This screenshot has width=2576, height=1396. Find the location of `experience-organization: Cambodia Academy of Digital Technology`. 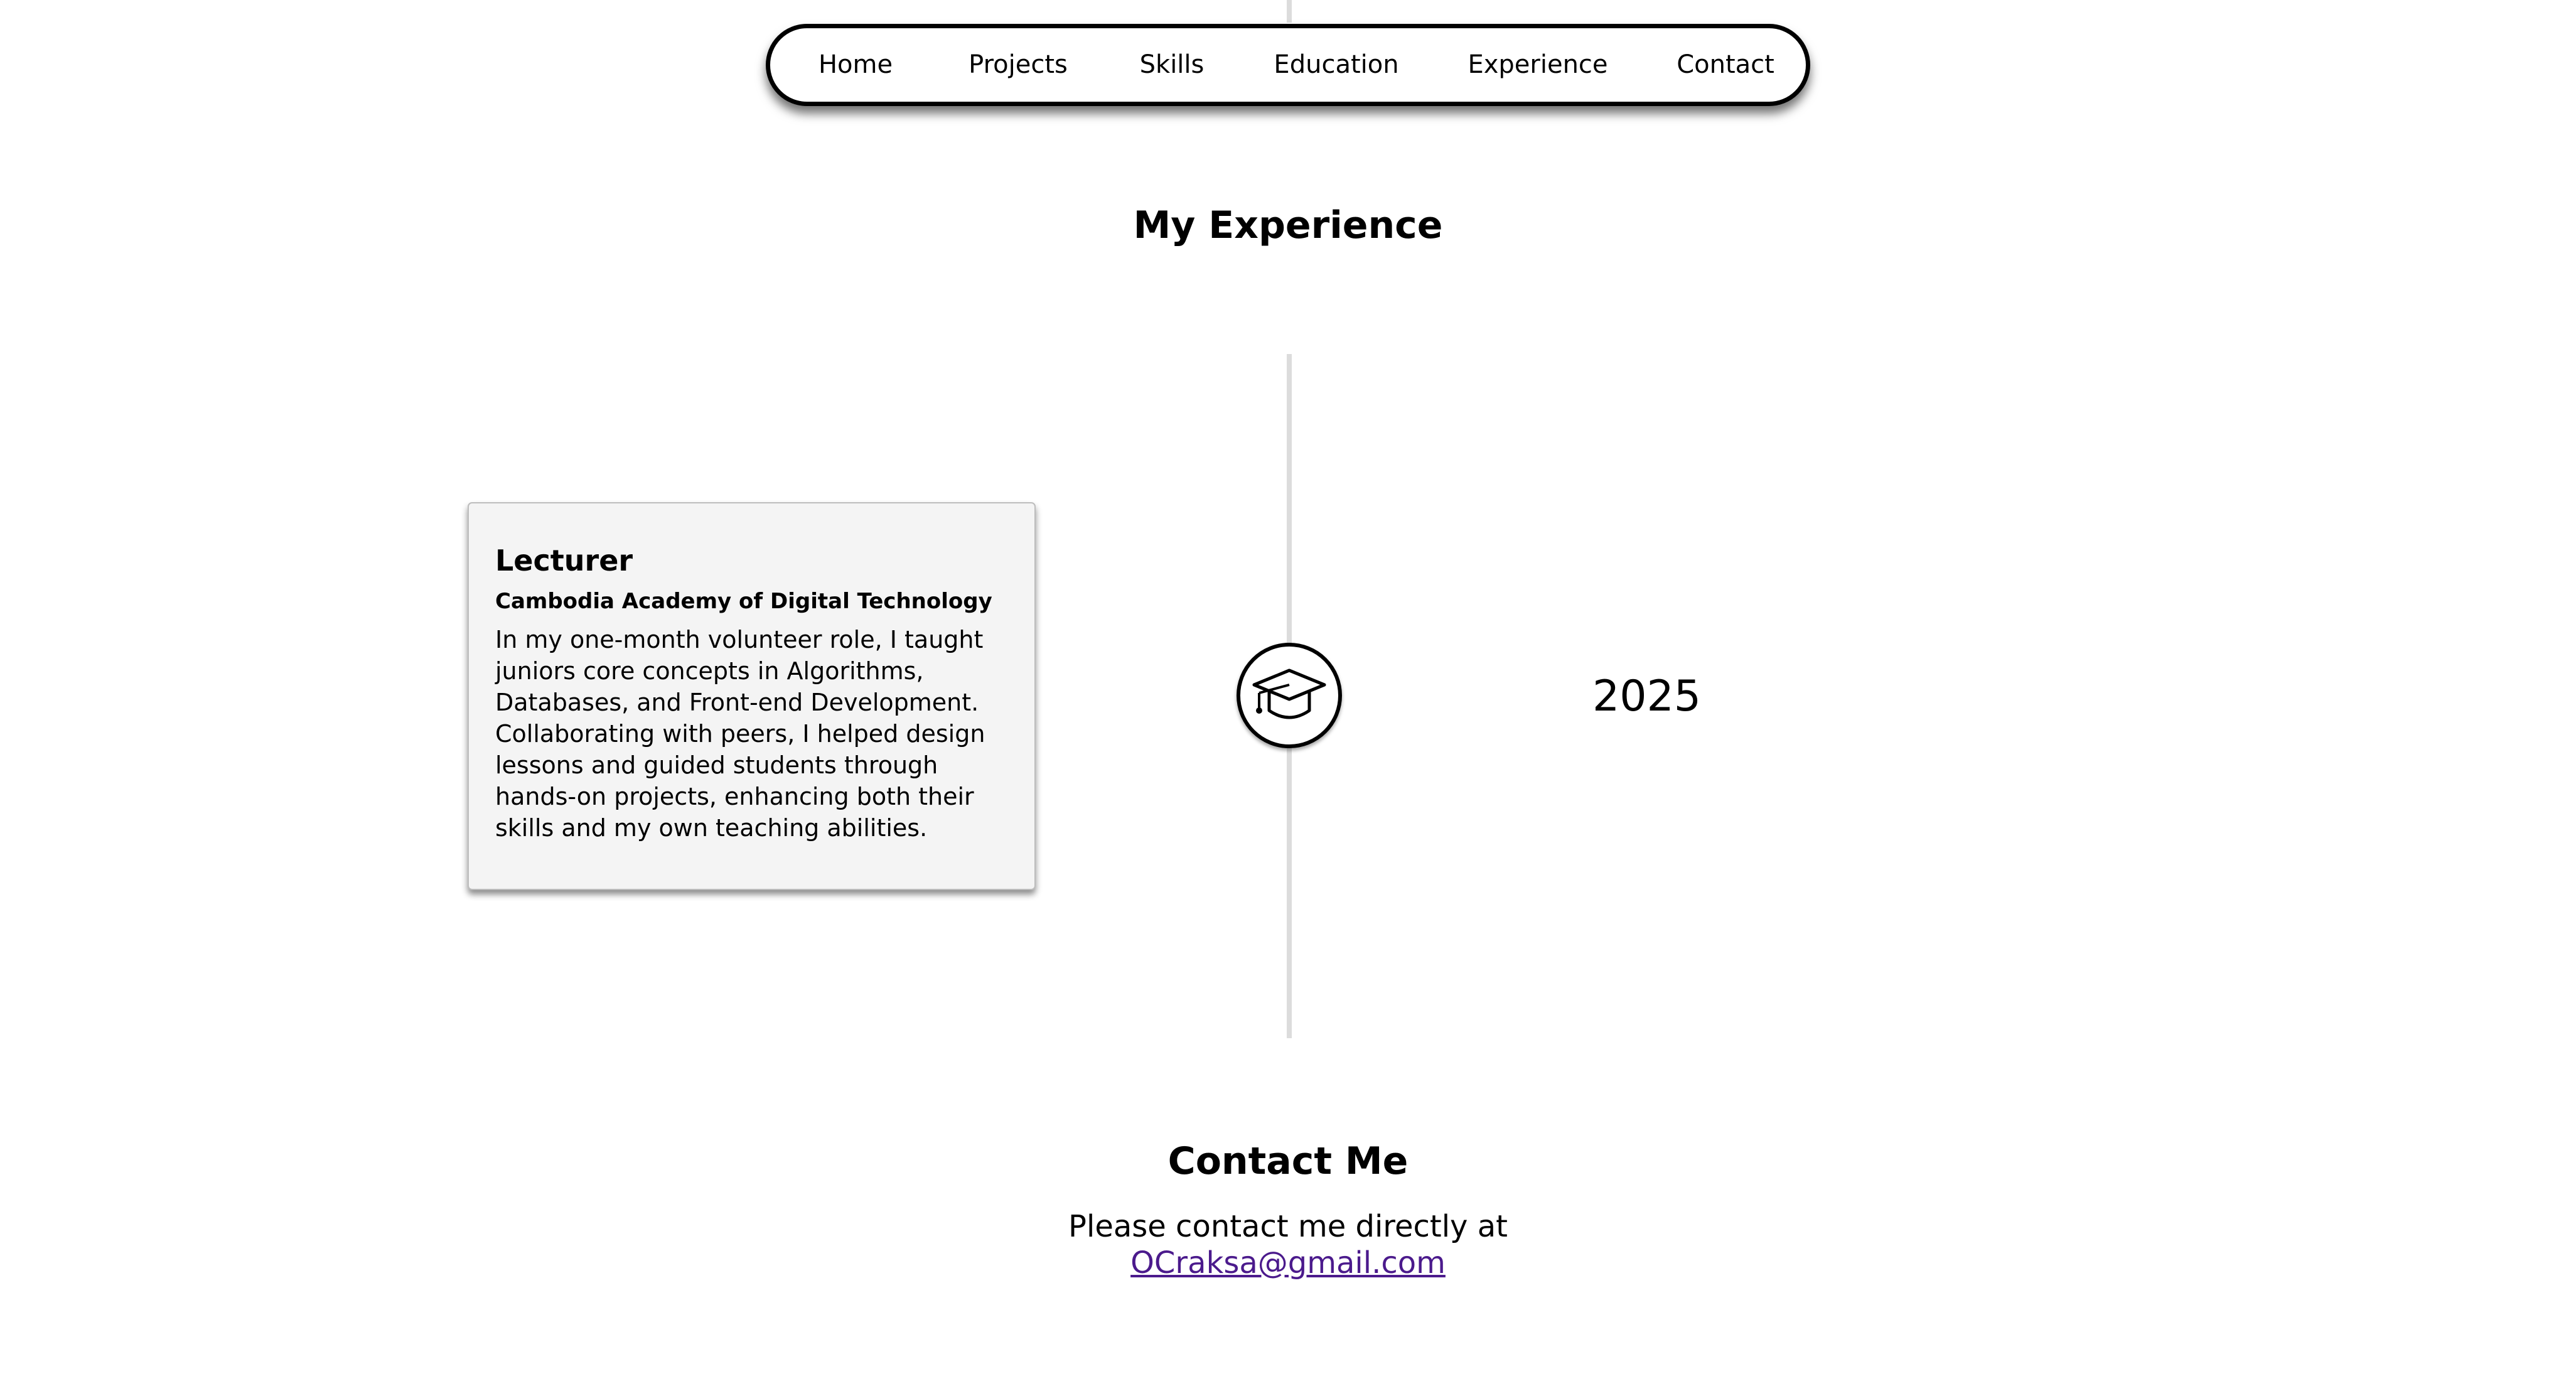

experience-organization: Cambodia Academy of Digital Technology is located at coordinates (743, 601).